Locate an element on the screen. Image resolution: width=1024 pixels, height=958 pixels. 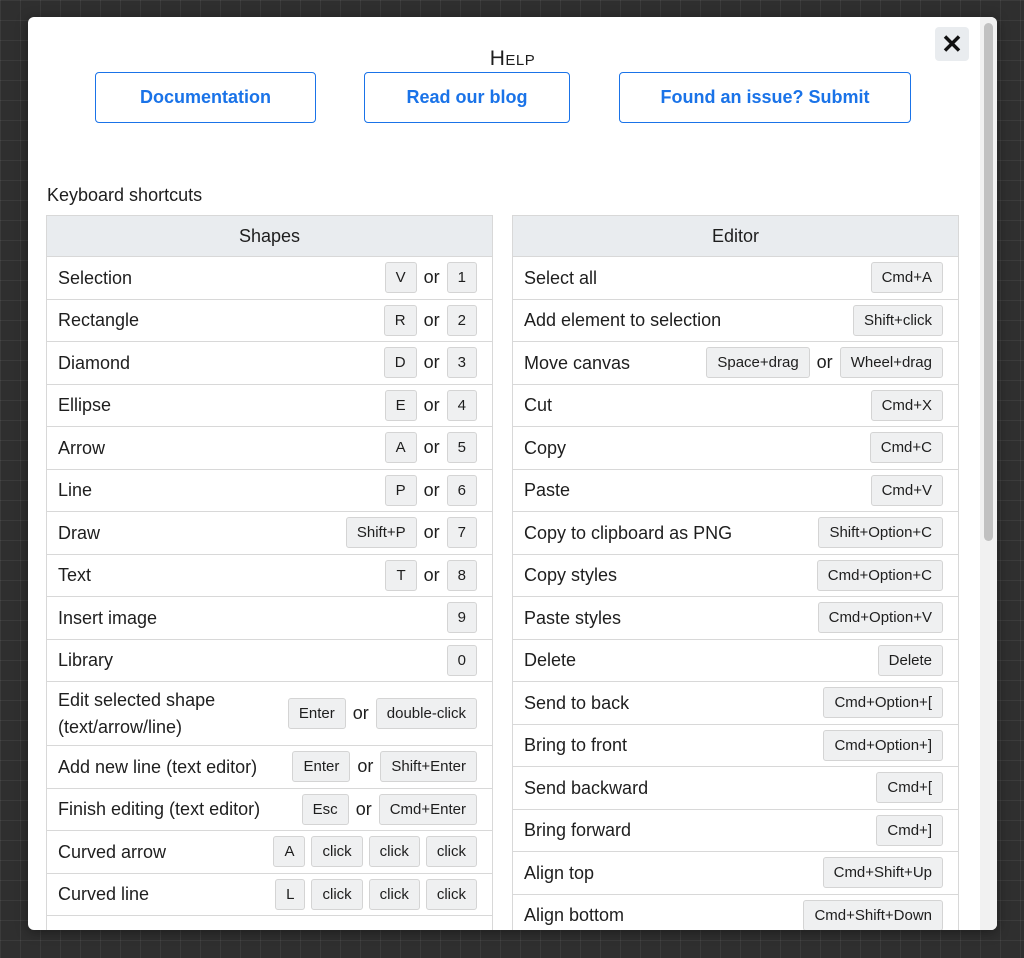
key-badge: 7 is located at coordinates (461, 533).